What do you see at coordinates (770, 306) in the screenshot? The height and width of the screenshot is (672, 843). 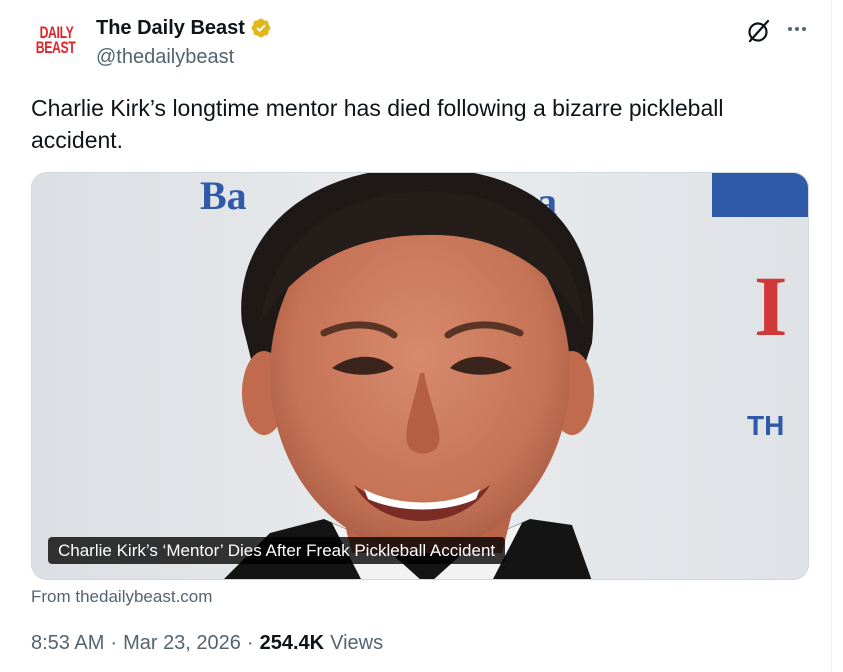 I see `svg-text: I` at bounding box center [770, 306].